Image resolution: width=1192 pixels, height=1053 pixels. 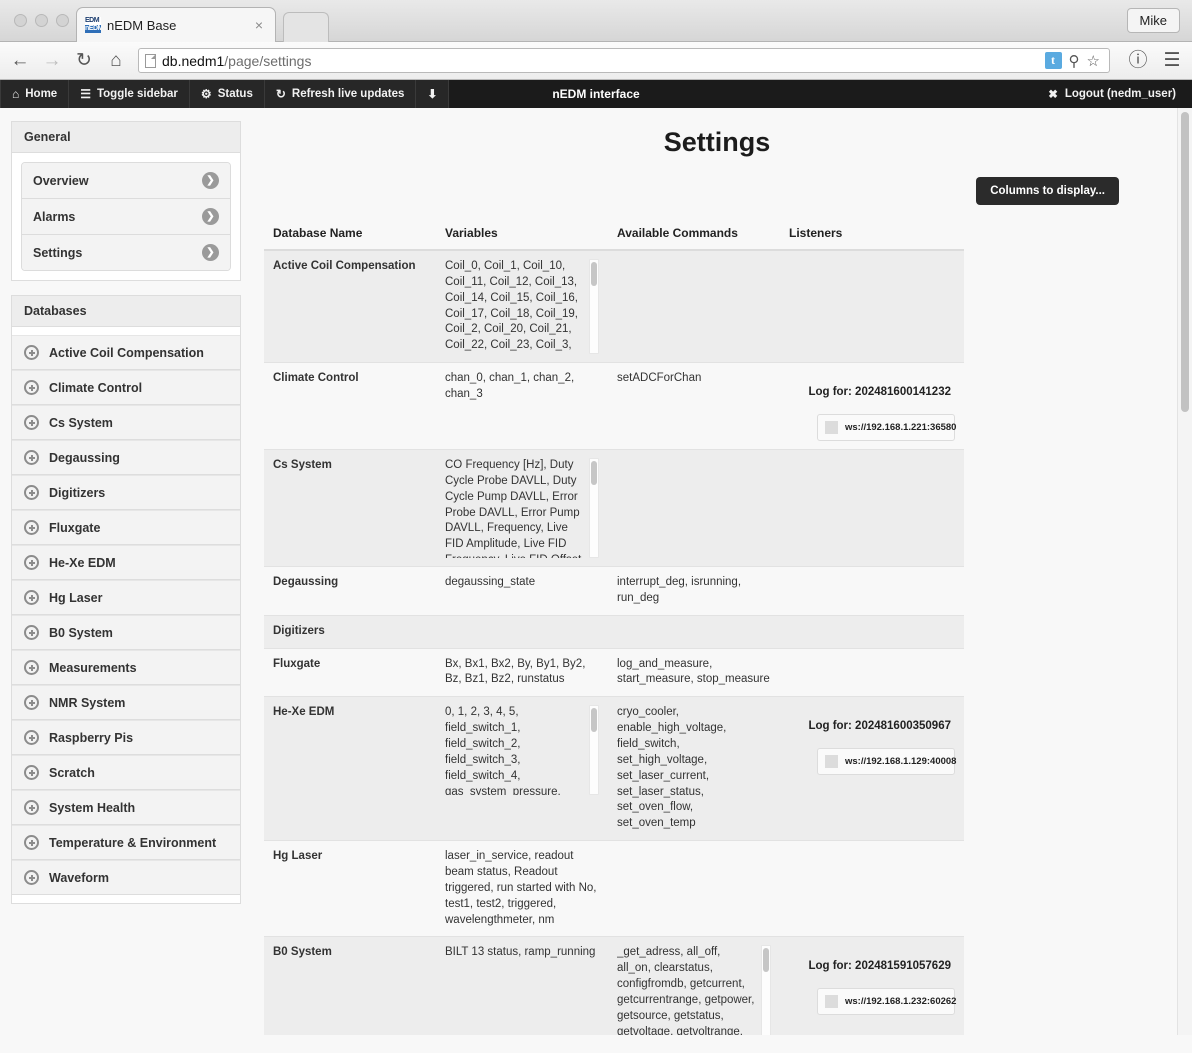 What do you see at coordinates (1185, 262) in the screenshot?
I see `page-scrollbar-thumb` at bounding box center [1185, 262].